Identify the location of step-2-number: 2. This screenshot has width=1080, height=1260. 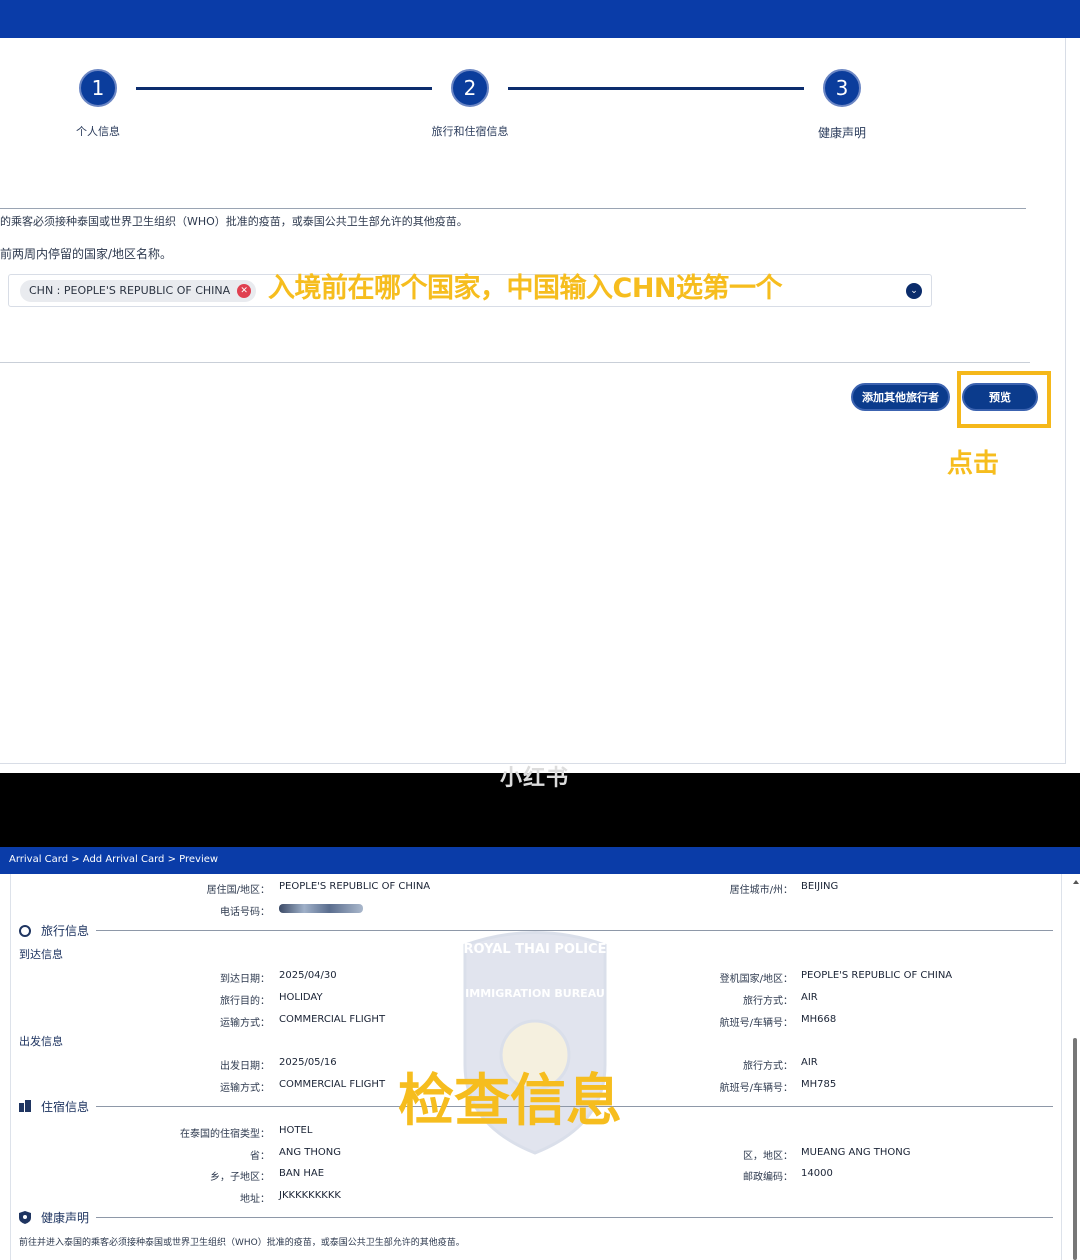
(470, 88).